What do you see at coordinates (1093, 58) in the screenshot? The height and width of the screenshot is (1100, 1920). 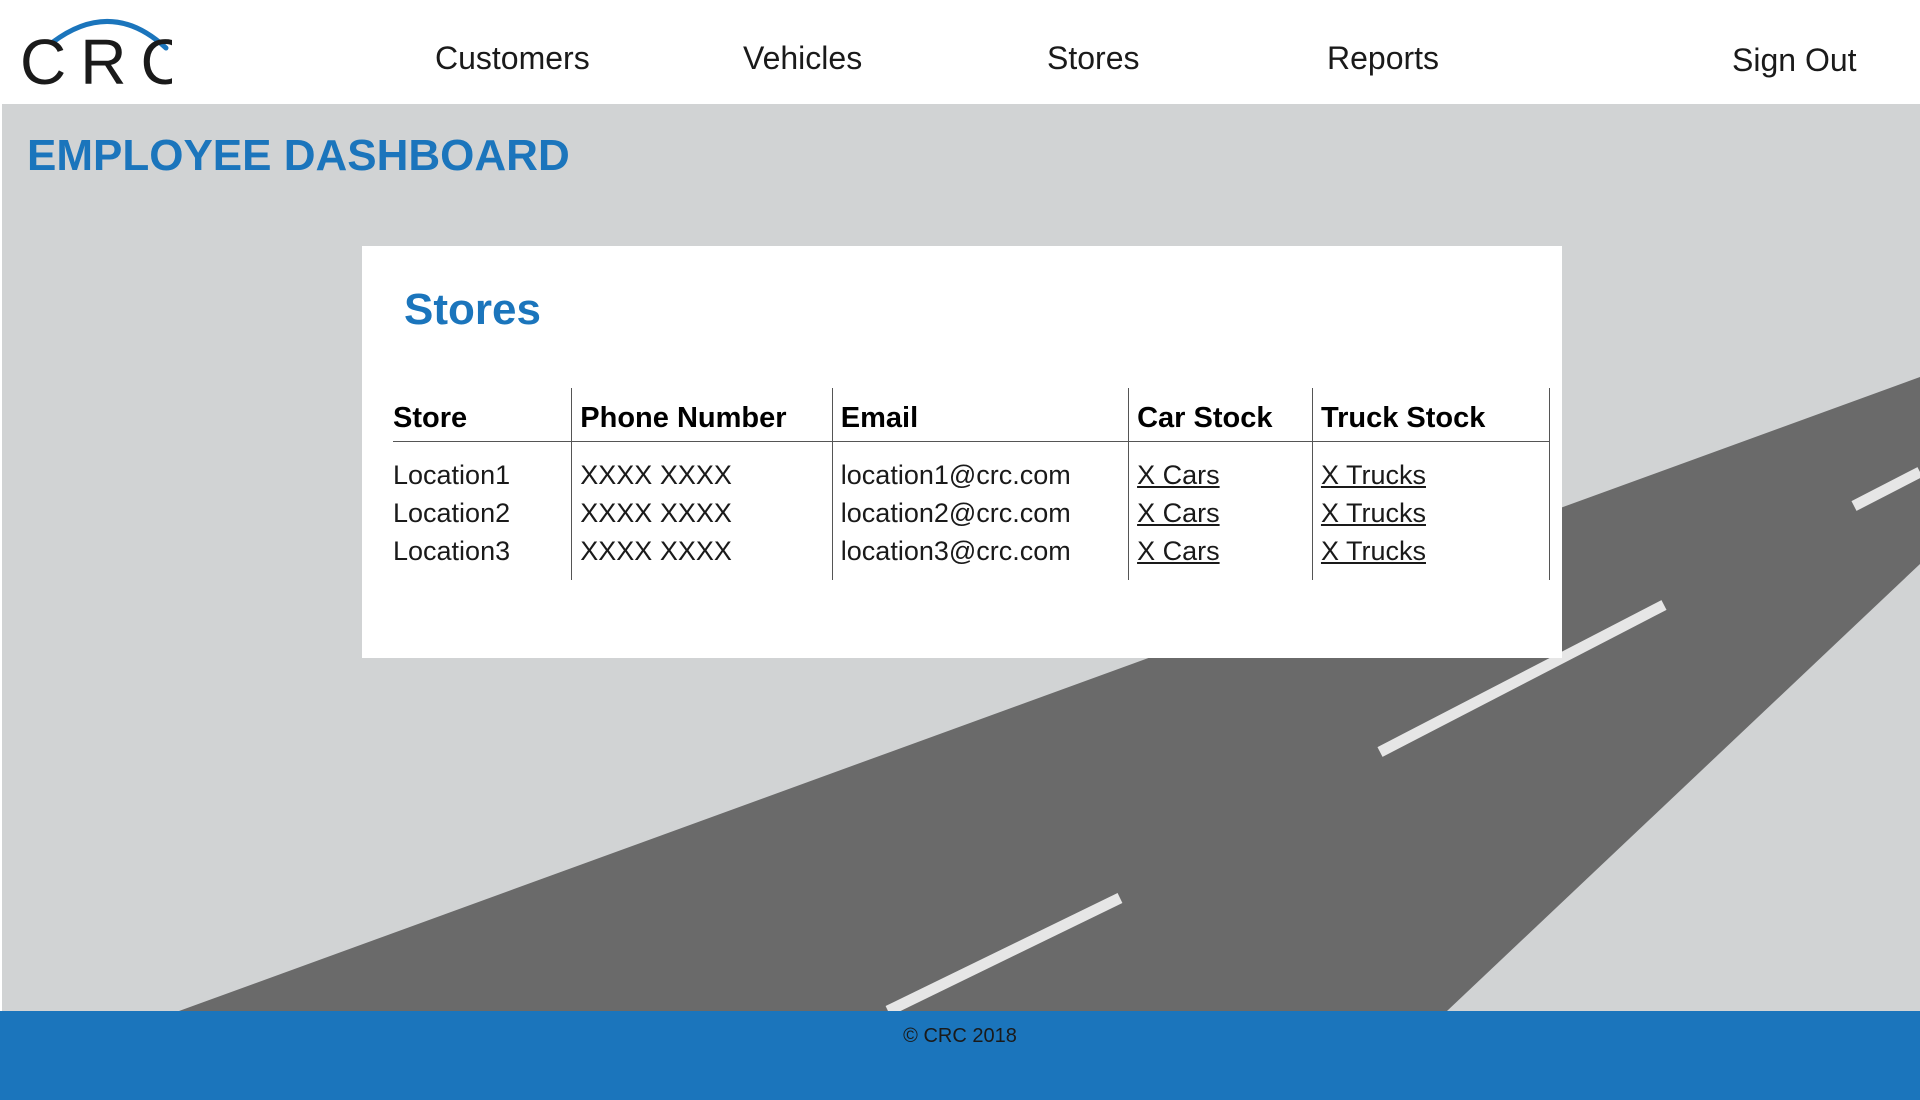 I see `nav-stores: Stores` at bounding box center [1093, 58].